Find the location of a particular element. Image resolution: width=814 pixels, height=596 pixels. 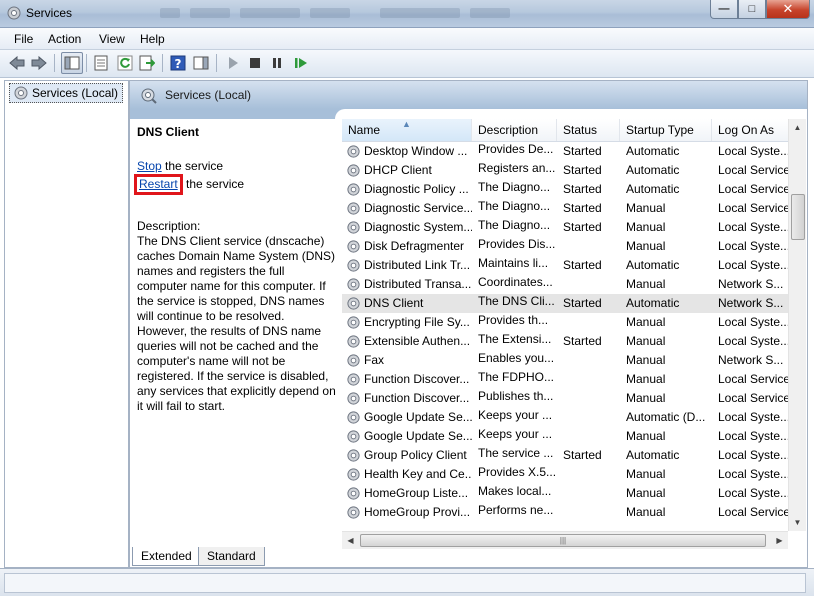

stop-service-icon is located at coordinates (255, 63).